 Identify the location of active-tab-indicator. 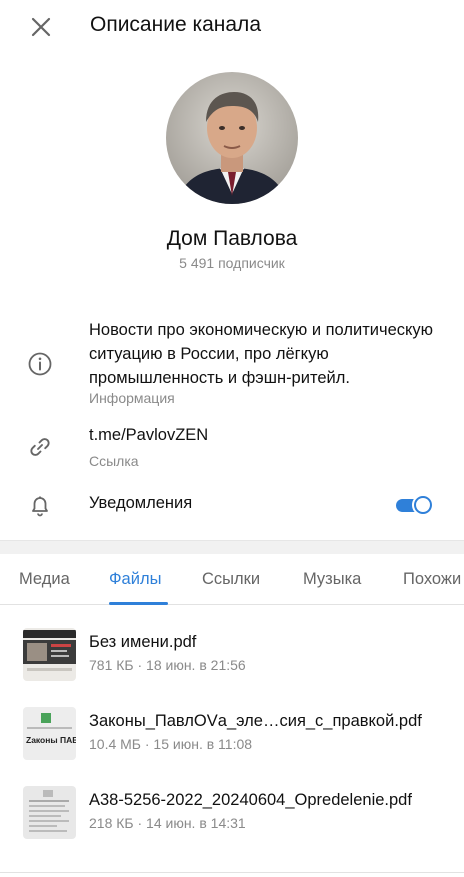
(138, 603).